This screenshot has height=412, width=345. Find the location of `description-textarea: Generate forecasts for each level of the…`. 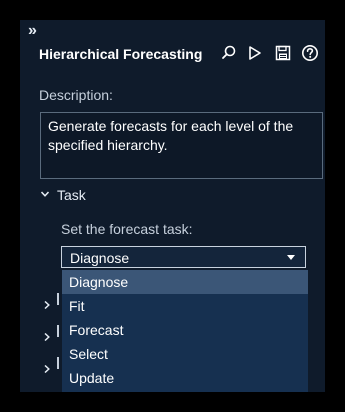

description-textarea: Generate forecasts for each level of the… is located at coordinates (181, 145).